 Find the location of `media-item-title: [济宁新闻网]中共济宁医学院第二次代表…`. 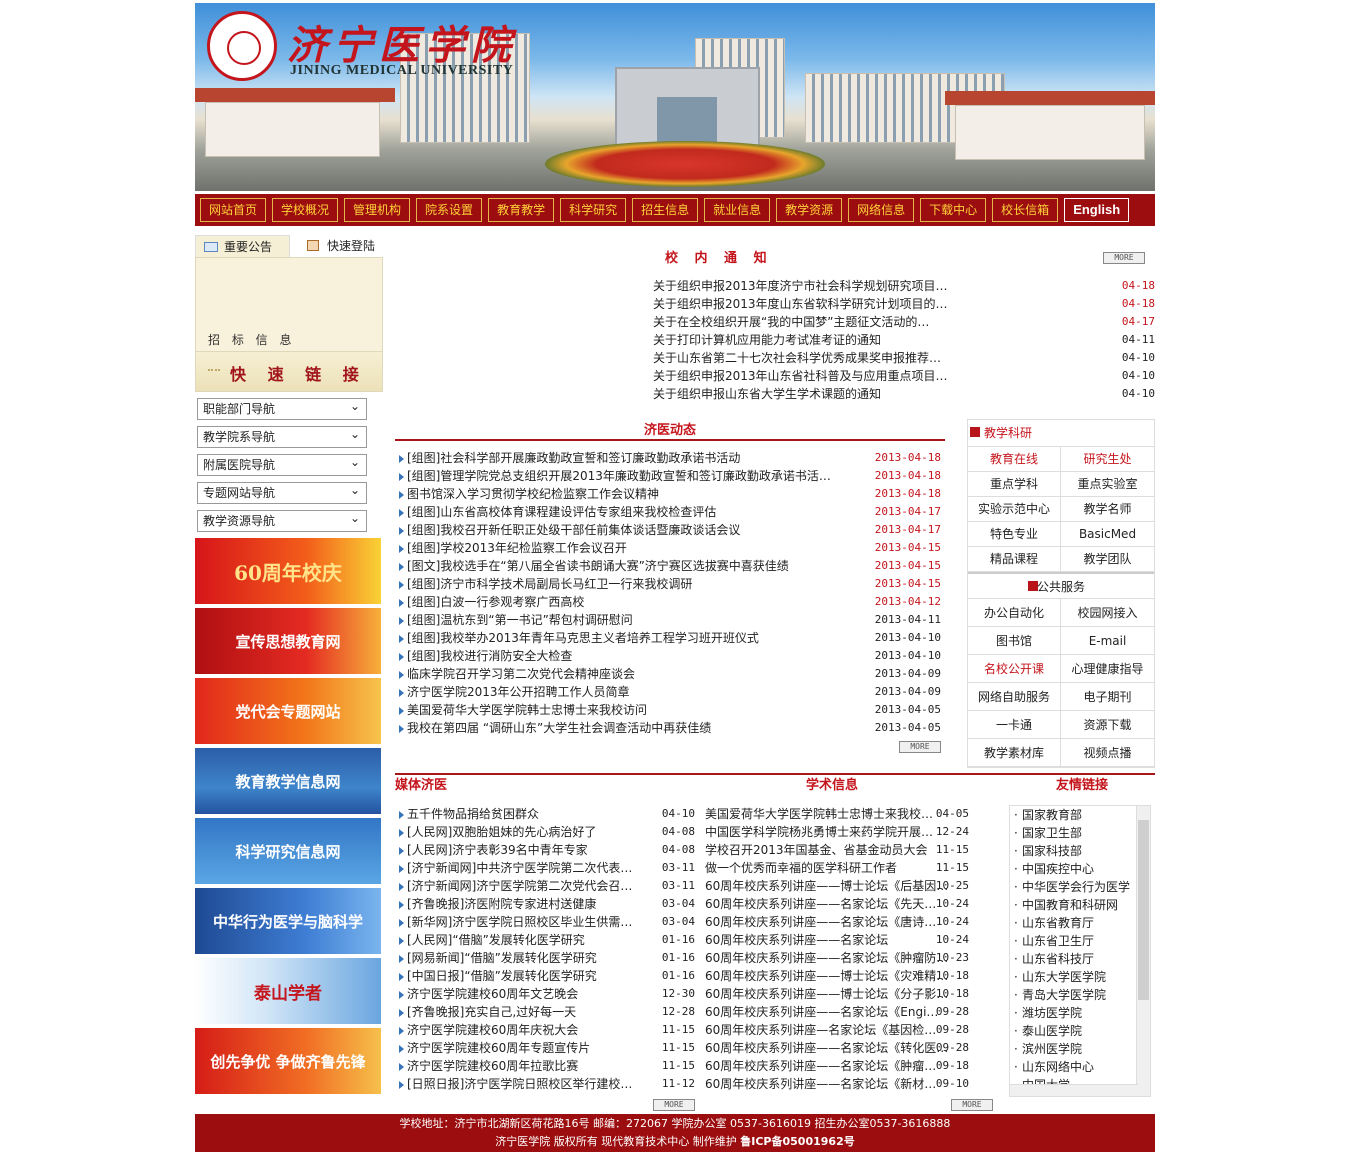

media-item-title: [济宁新闻网]中共济宁医学院第二次代表… is located at coordinates (519, 868).